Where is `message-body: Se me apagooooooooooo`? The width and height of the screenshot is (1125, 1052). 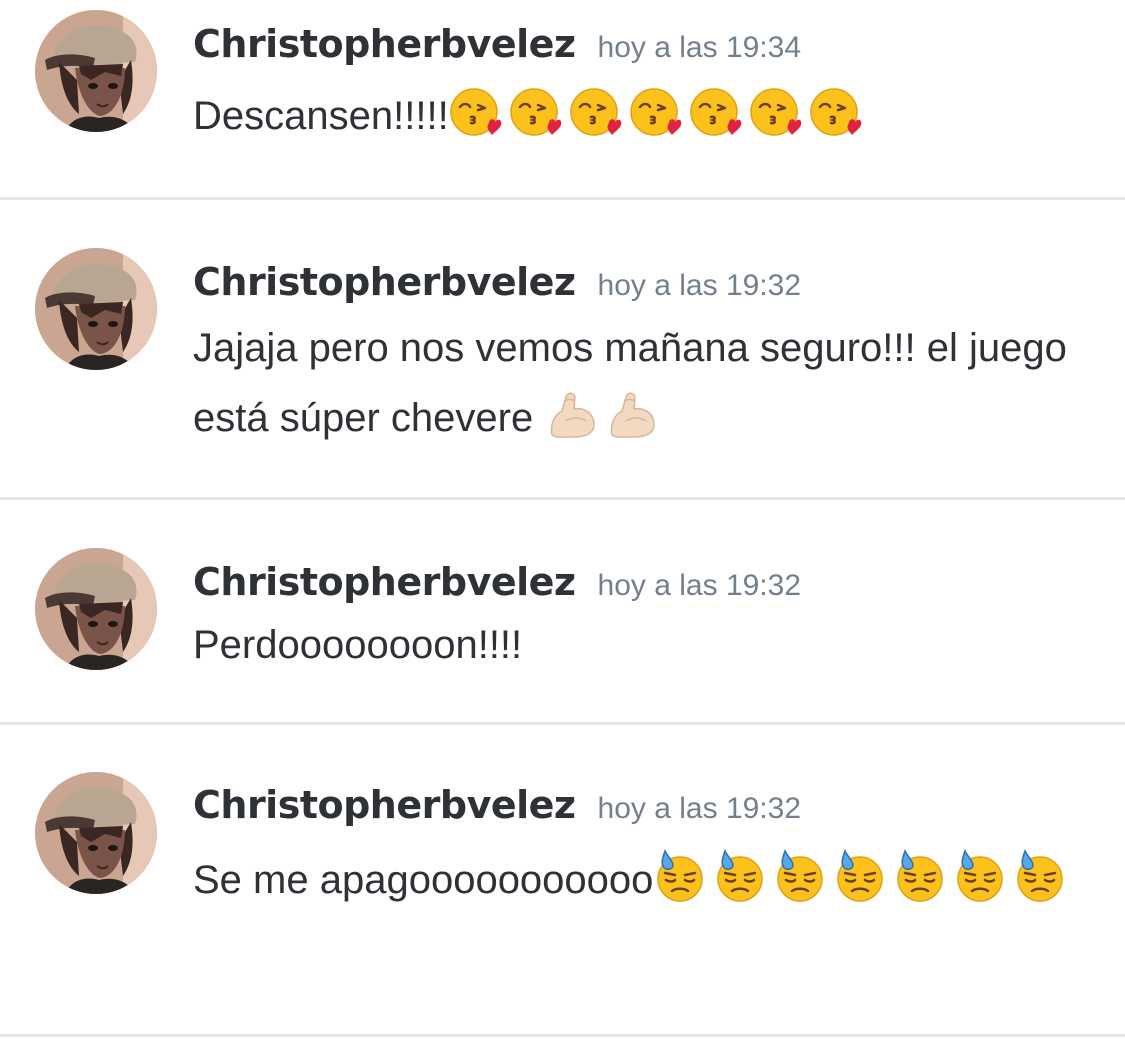
message-body: Se me apagooooooooooo is located at coordinates (643, 880).